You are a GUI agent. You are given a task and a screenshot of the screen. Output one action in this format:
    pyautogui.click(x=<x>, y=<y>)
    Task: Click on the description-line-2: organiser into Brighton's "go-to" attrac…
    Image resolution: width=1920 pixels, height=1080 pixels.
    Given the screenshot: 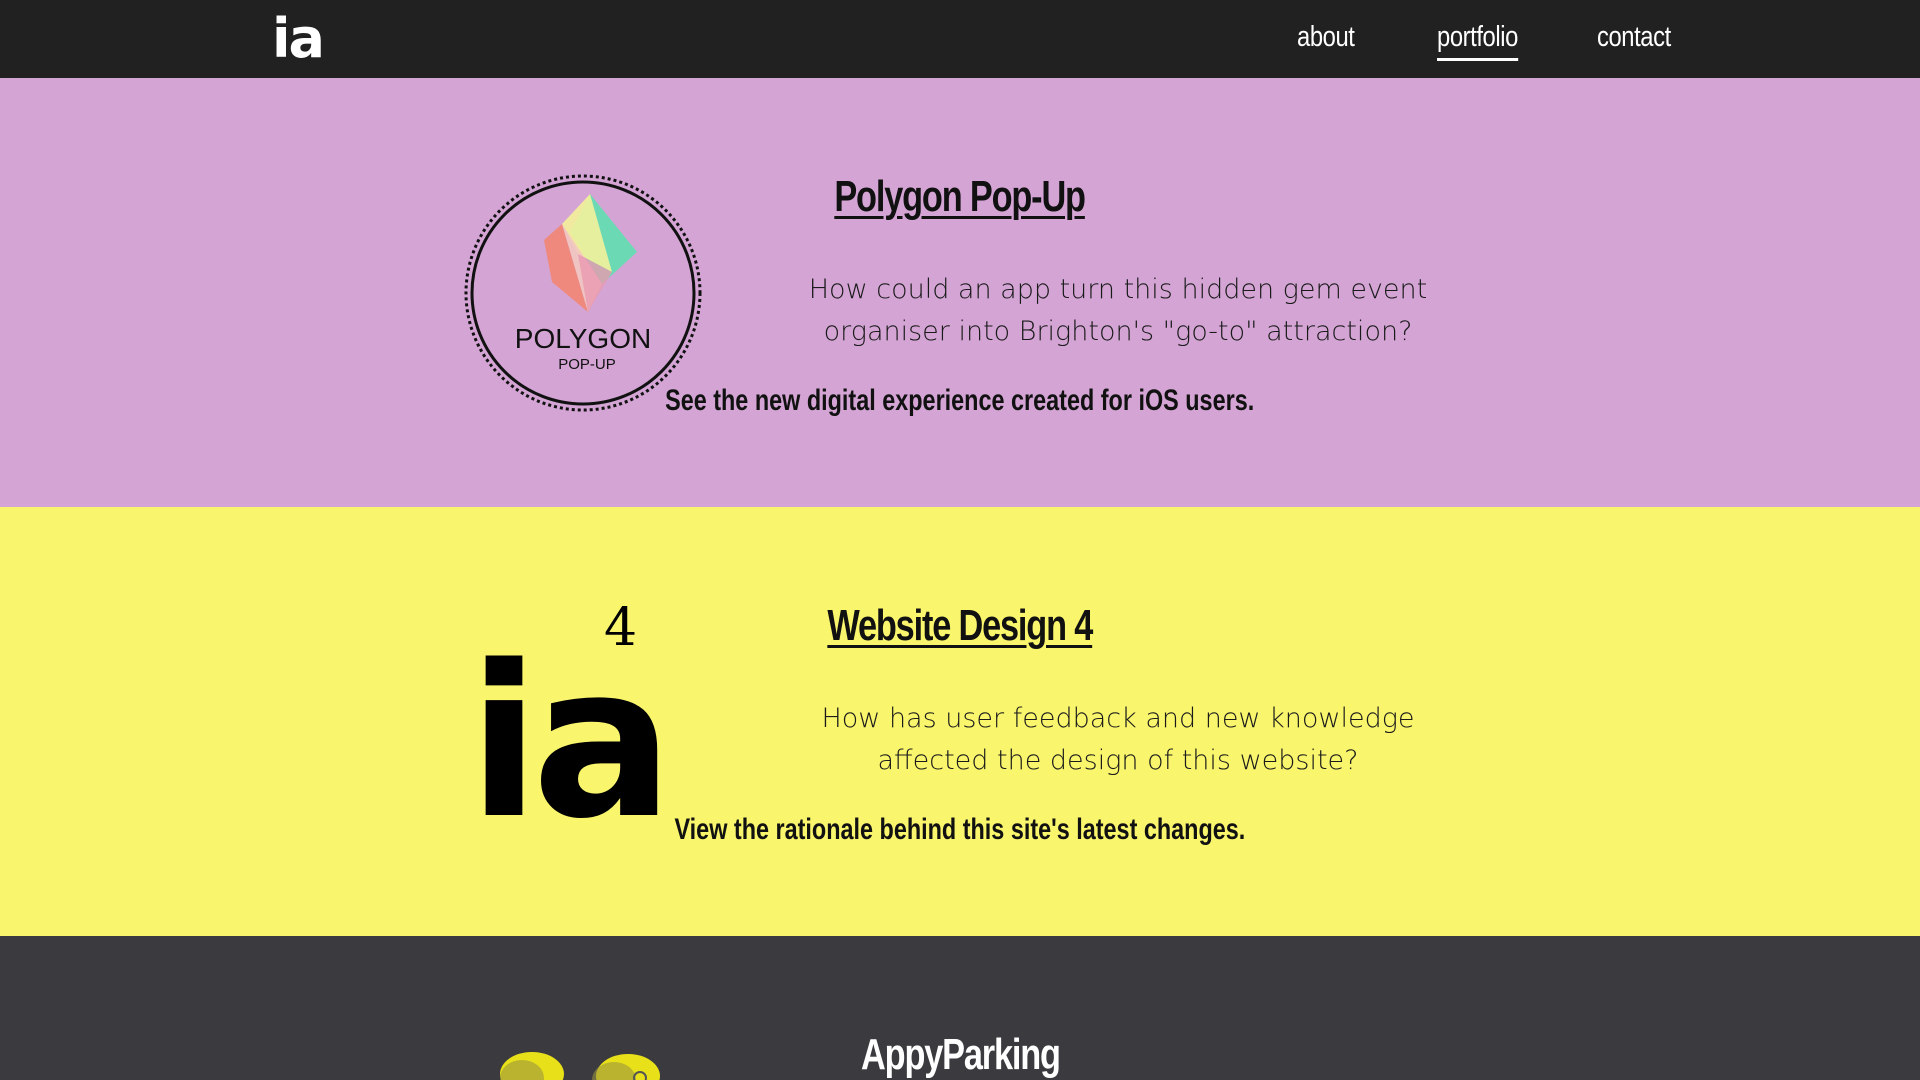 What is the action you would take?
    pyautogui.click(x=1118, y=331)
    